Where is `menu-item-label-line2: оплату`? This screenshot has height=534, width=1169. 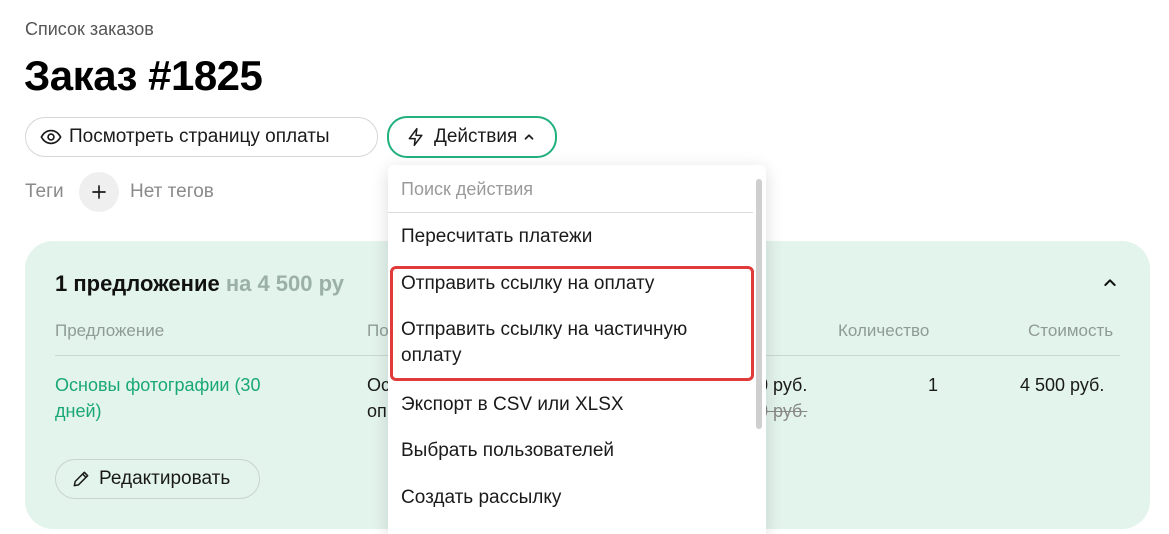
menu-item-label-line2: оплату is located at coordinates (431, 355).